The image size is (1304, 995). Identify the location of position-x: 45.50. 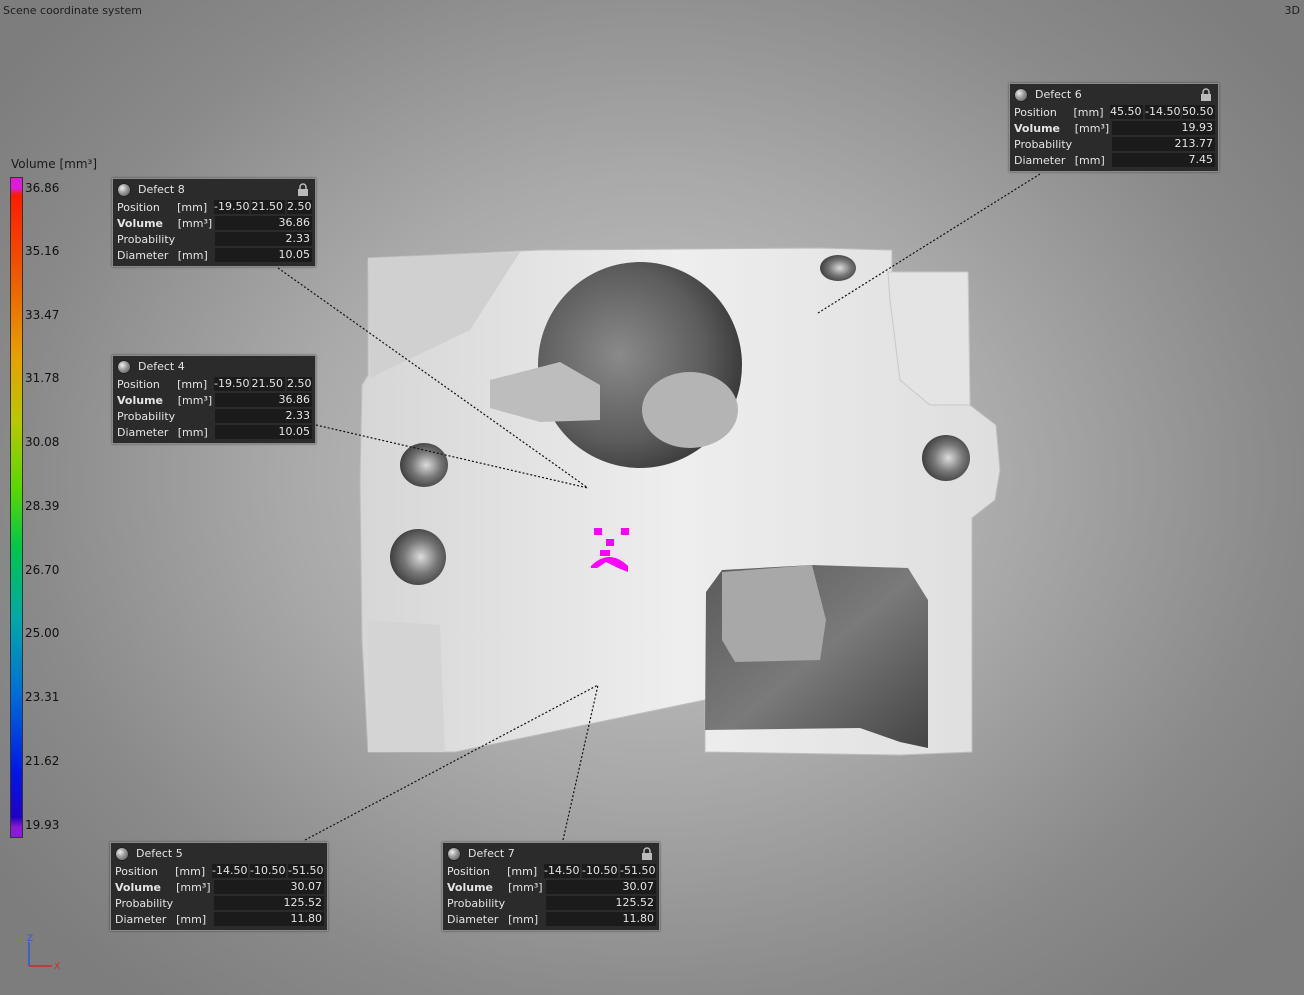
(1126, 112).